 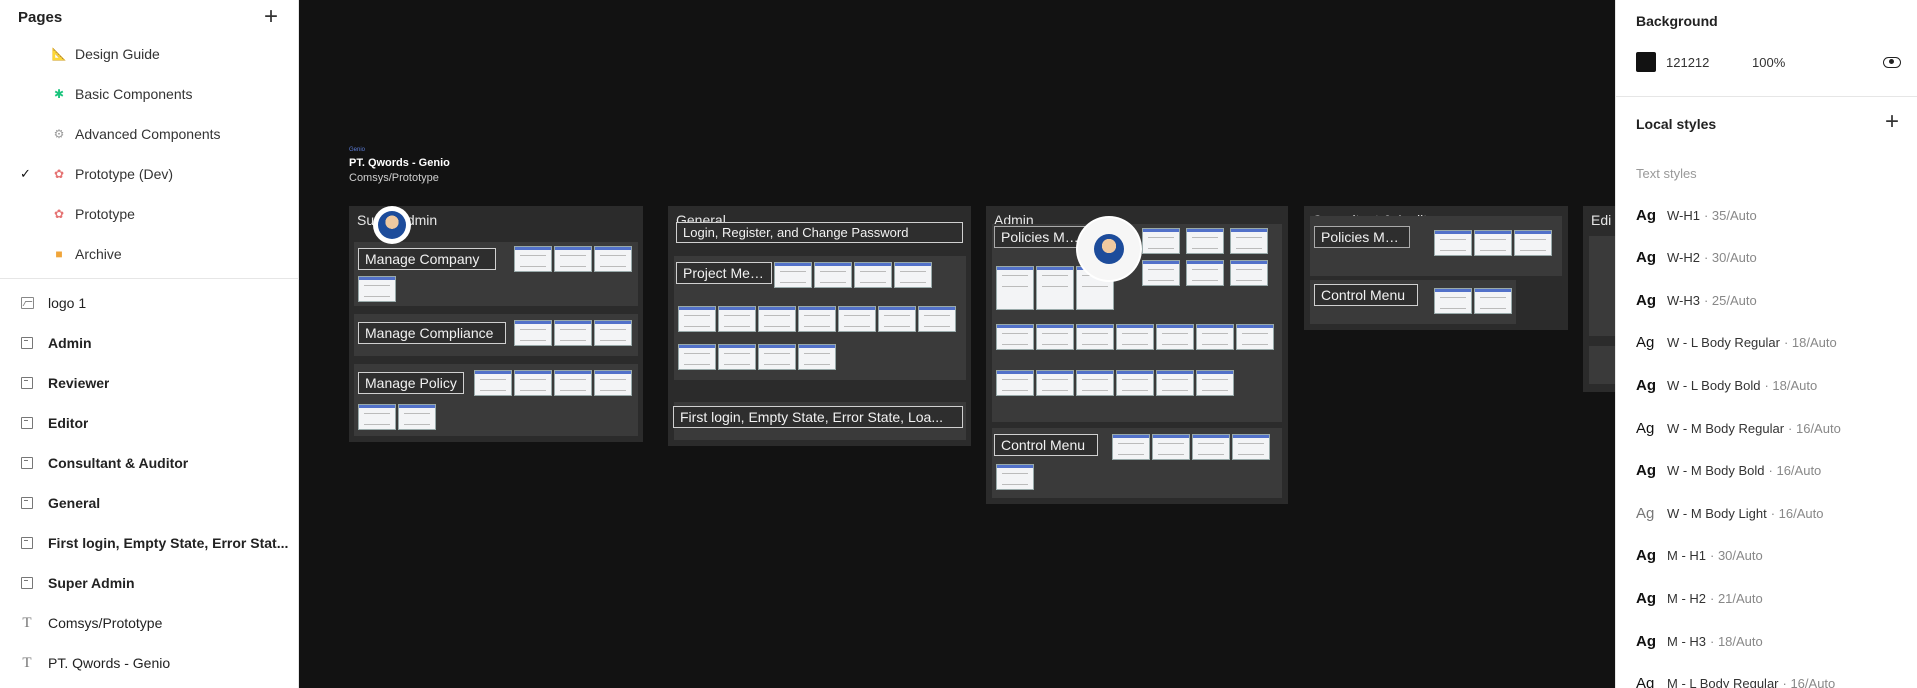 I want to click on text-style-item: Ag M - H2 · 21/Auto, so click(x=1699, y=598).